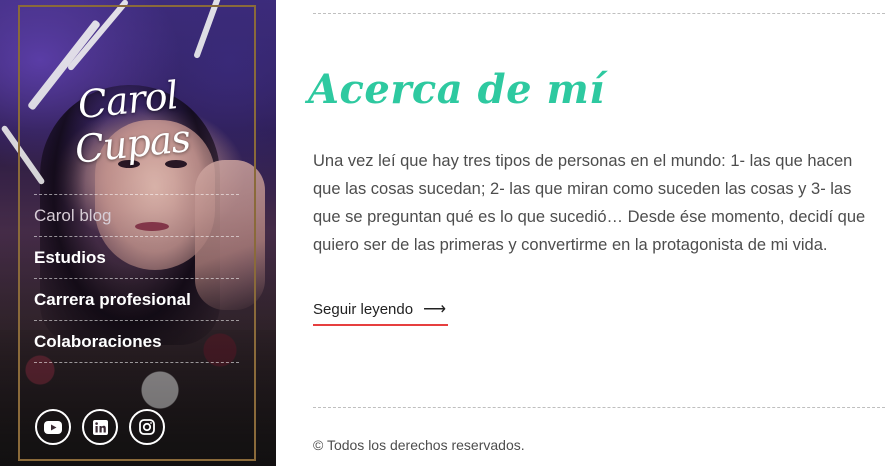  I want to click on nav-item-colaboraciones: Colaboraciones, so click(136, 341).